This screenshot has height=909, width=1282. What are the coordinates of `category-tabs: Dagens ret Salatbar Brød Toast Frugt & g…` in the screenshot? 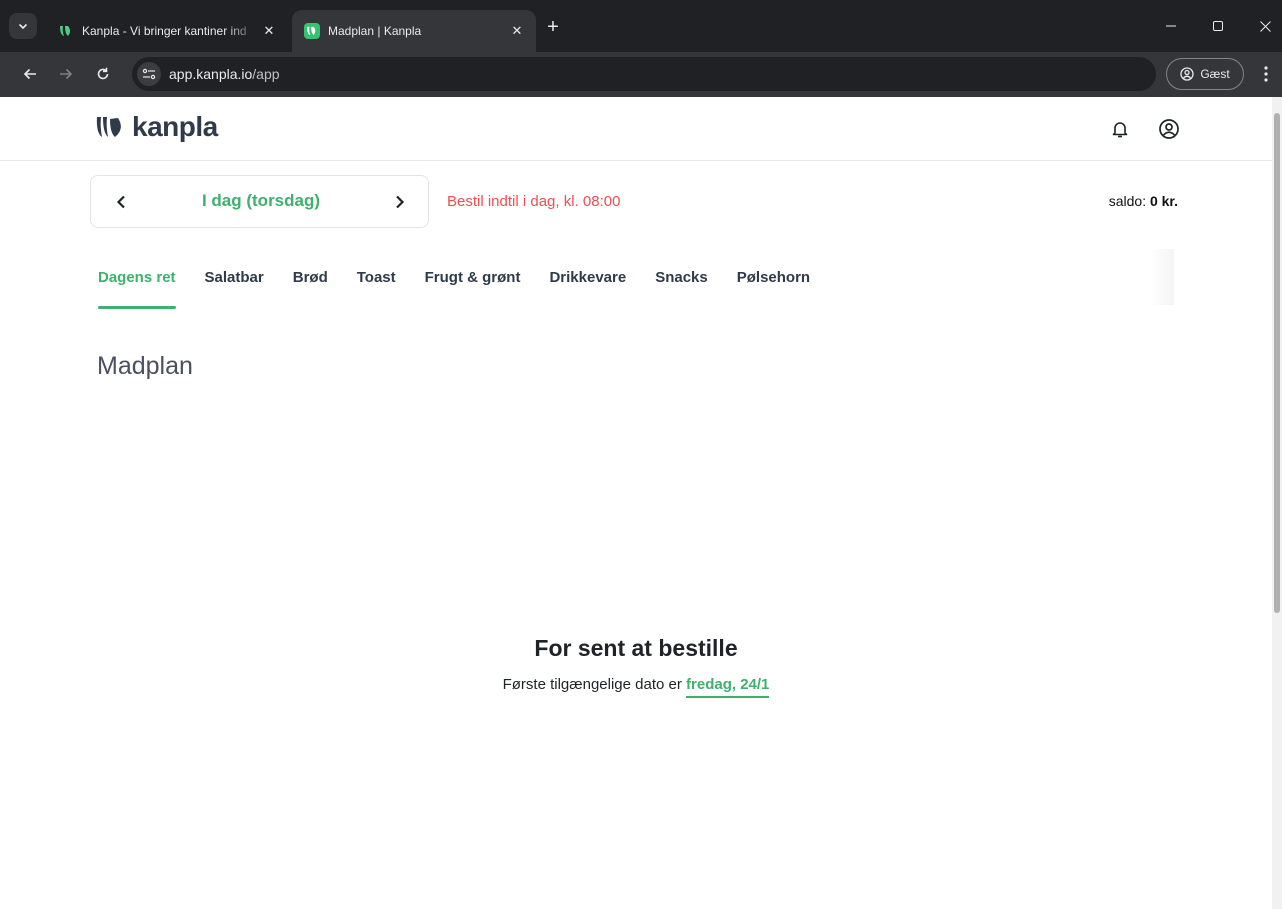 It's located at (468, 289).